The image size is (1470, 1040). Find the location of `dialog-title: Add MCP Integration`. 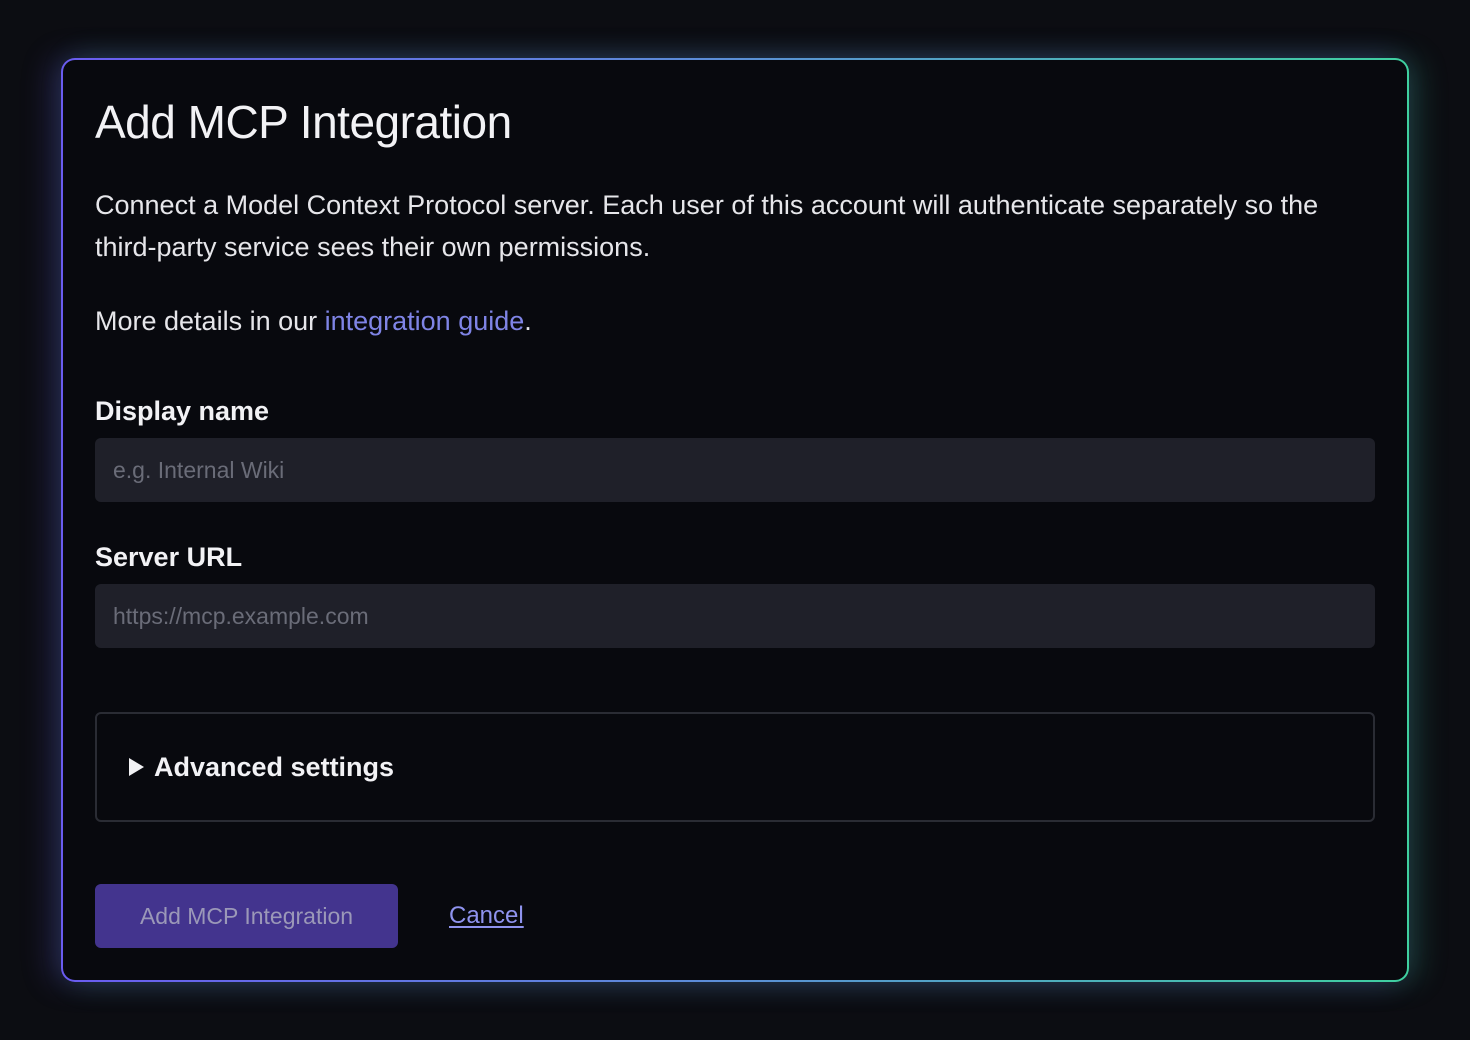

dialog-title: Add MCP Integration is located at coordinates (303, 122).